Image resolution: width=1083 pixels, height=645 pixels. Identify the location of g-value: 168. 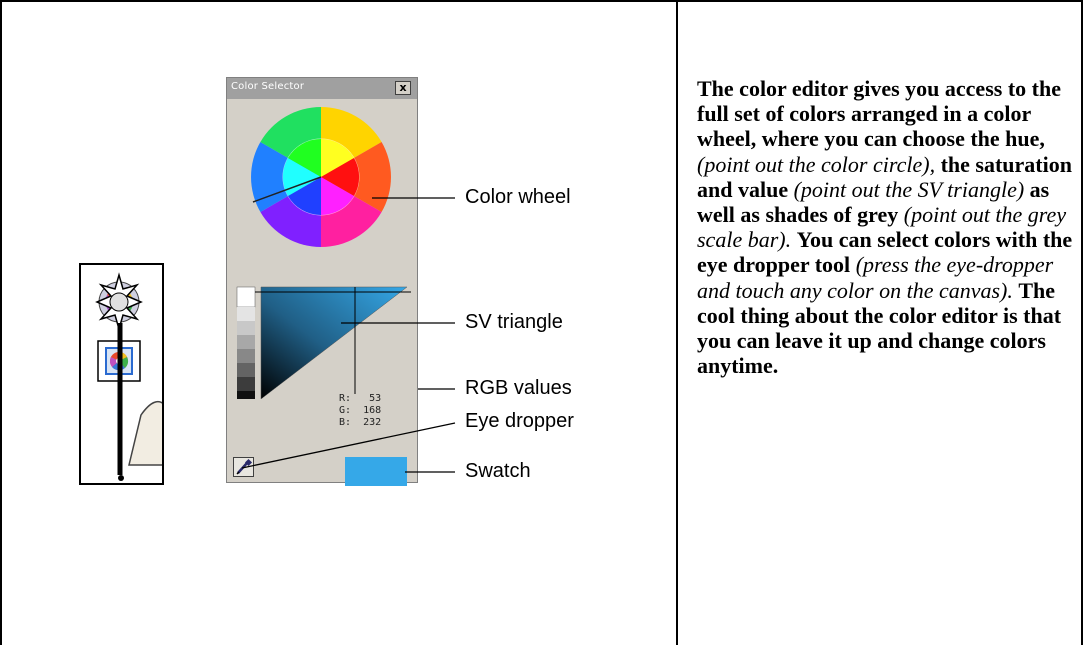
(372, 410).